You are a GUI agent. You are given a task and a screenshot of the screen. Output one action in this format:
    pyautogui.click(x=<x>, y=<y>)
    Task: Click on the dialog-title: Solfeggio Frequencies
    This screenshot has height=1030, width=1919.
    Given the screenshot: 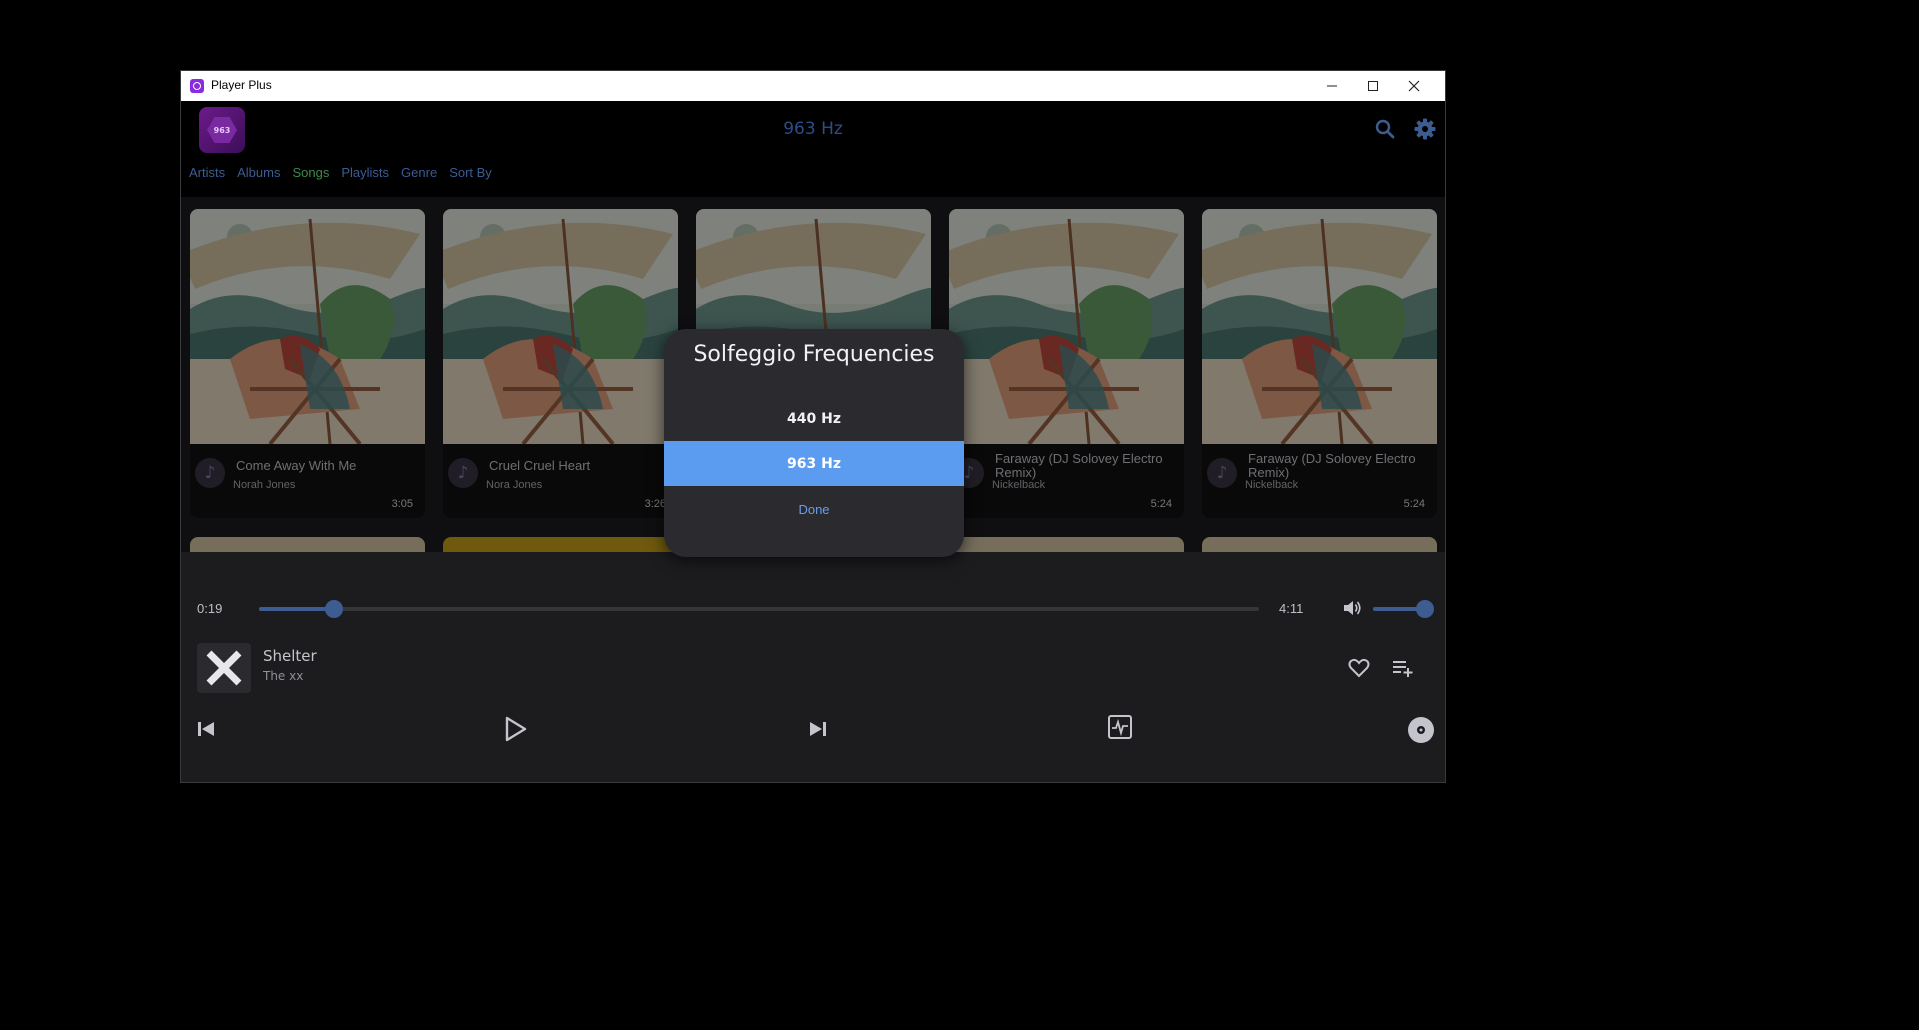 What is the action you would take?
    pyautogui.click(x=814, y=354)
    